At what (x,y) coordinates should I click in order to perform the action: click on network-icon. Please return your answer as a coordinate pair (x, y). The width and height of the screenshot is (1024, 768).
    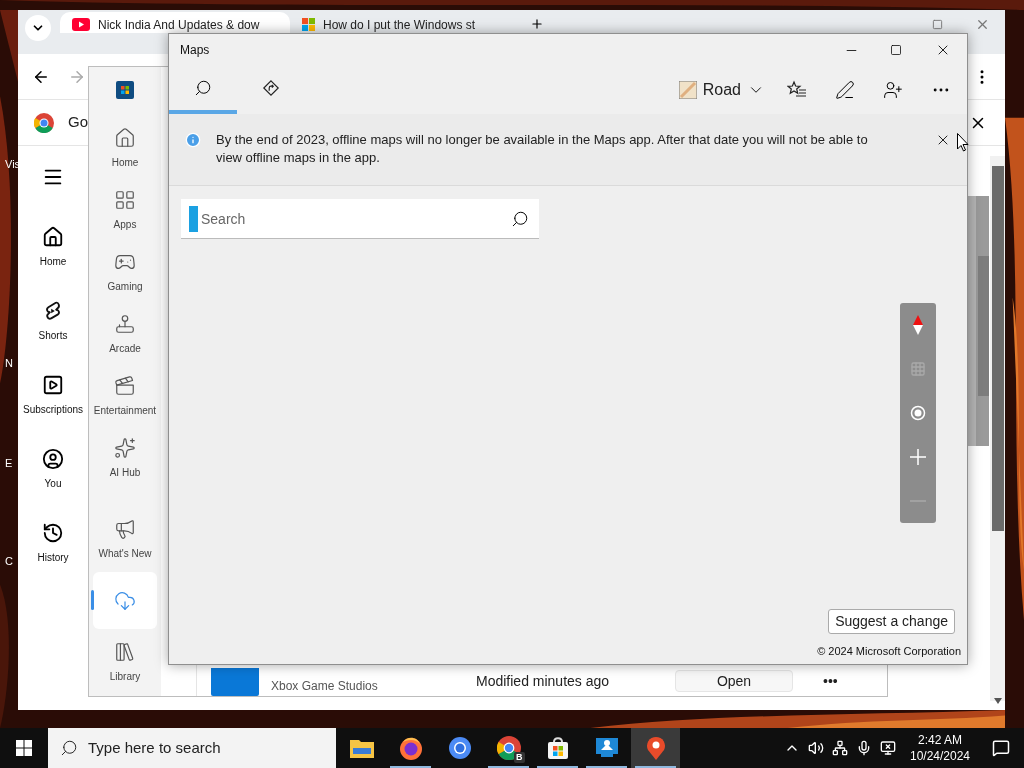
    Looking at the image, I should click on (840, 748).